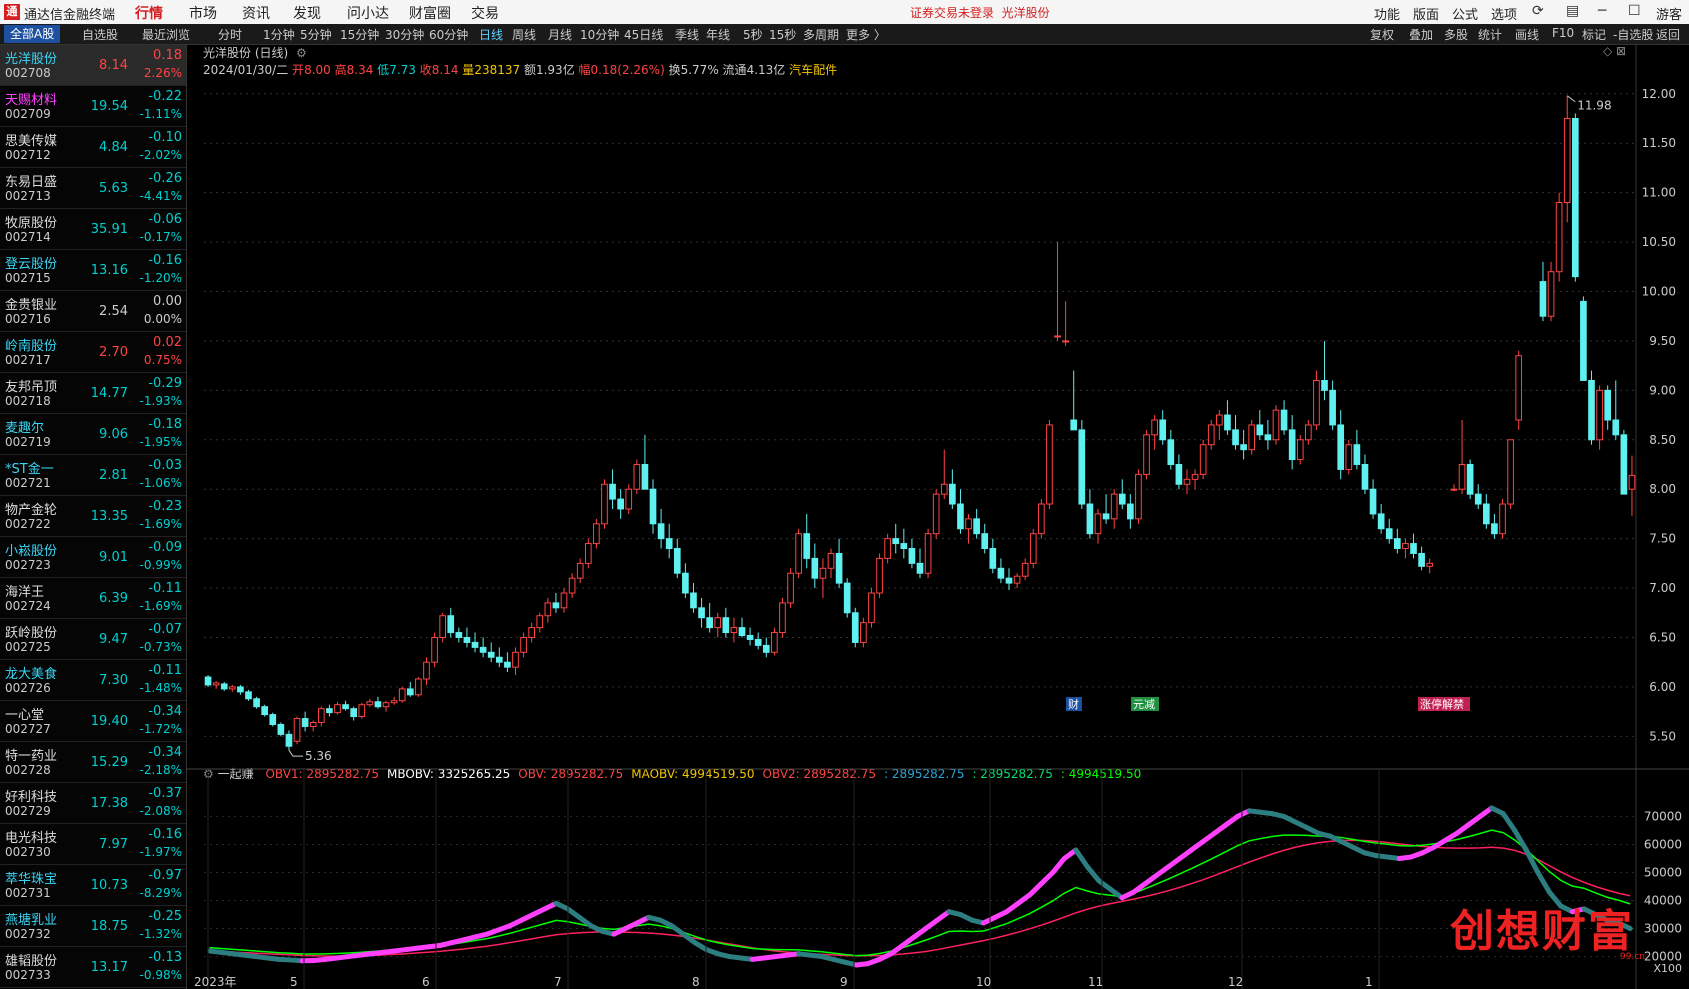 This screenshot has width=1689, height=989. I want to click on watchlist-row: 小崧股份 002723 9.01 -0.09 -0.99%, so click(93, 557).